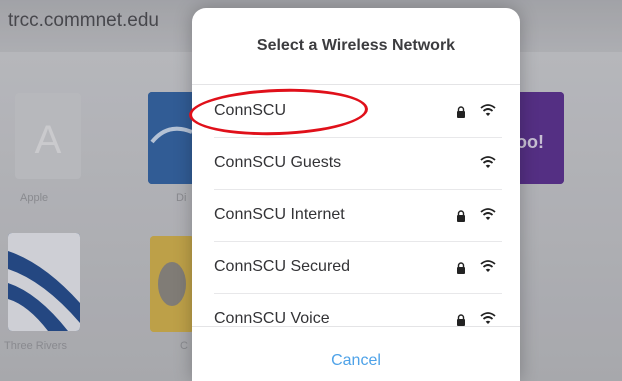  What do you see at coordinates (358, 267) in the screenshot?
I see `network-row-connscu-secured: ConnSCU Secured` at bounding box center [358, 267].